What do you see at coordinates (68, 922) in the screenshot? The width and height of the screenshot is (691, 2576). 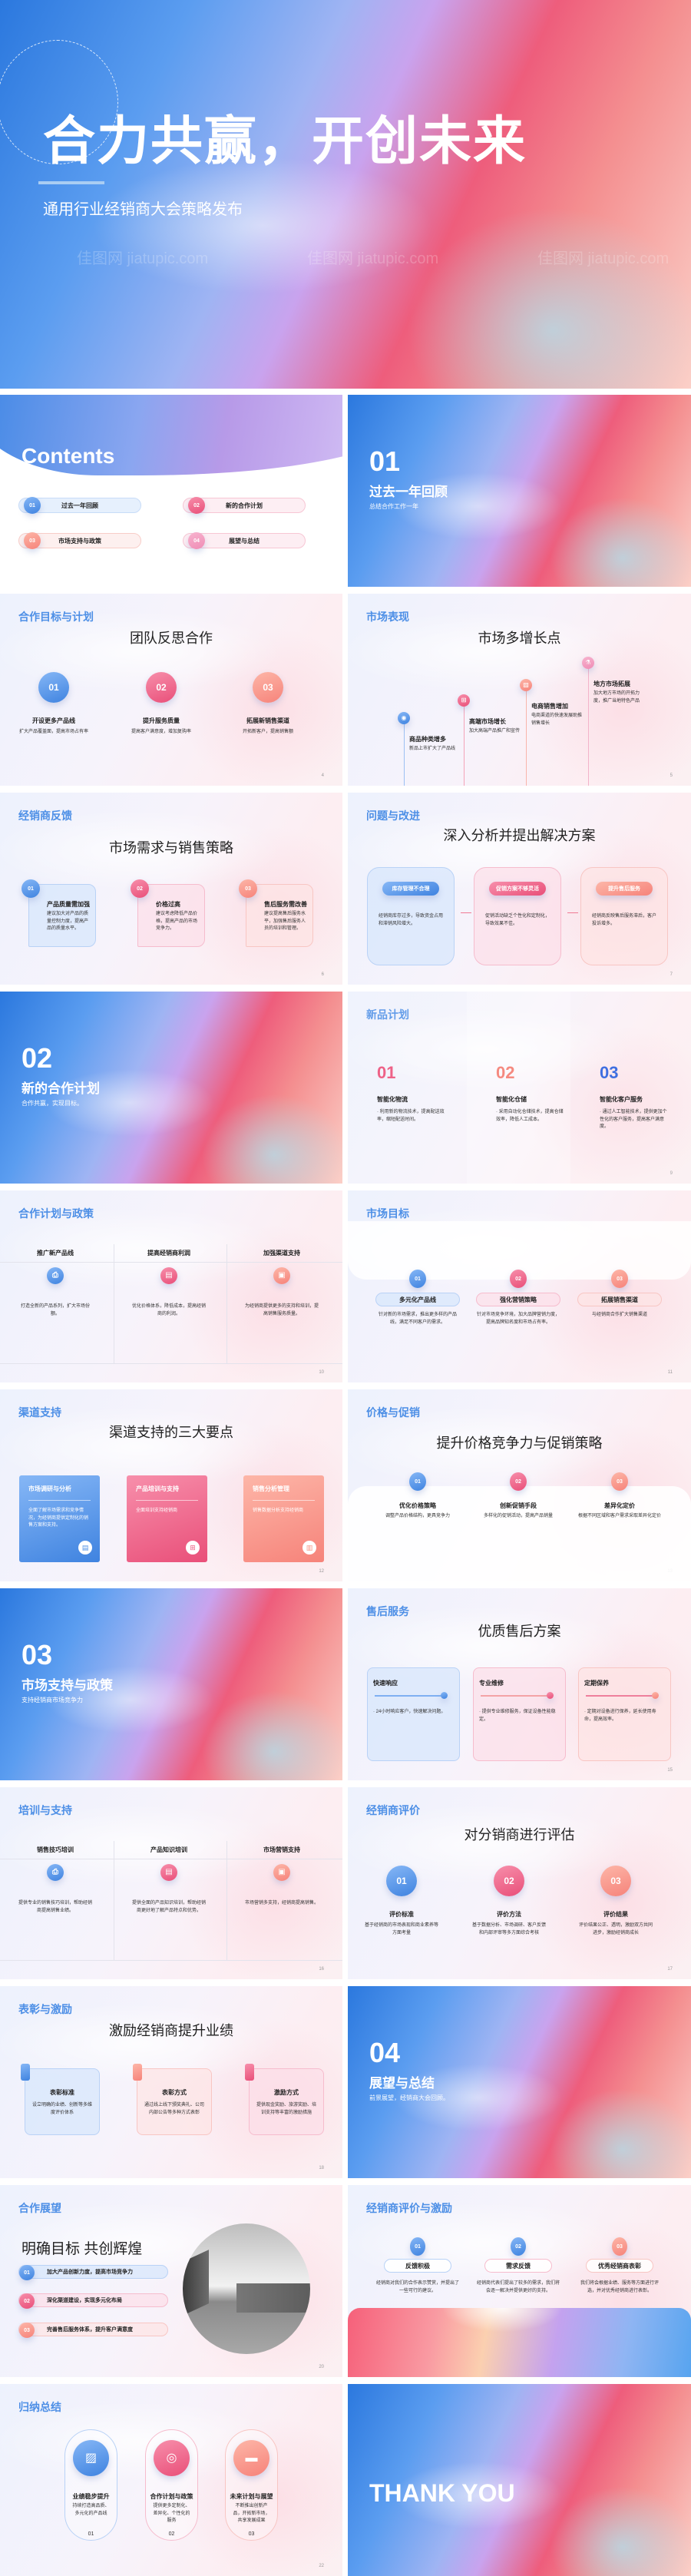 I see `item-text: 建议加大对产品的质量控制力度，提高产品的质量水平。` at bounding box center [68, 922].